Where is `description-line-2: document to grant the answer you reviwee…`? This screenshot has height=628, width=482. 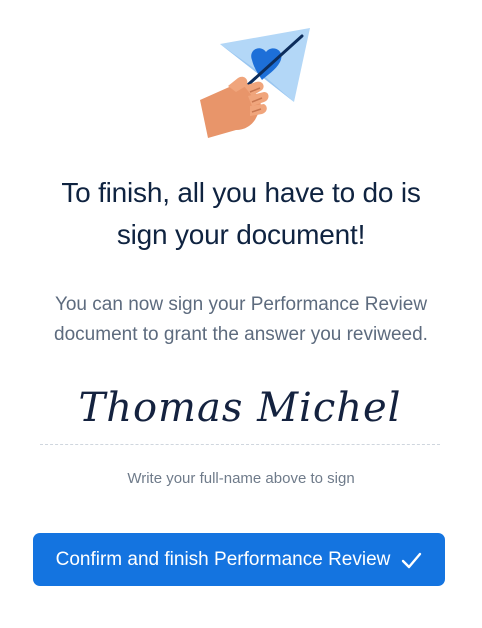 description-line-2: document to grant the answer you reviwee… is located at coordinates (241, 334).